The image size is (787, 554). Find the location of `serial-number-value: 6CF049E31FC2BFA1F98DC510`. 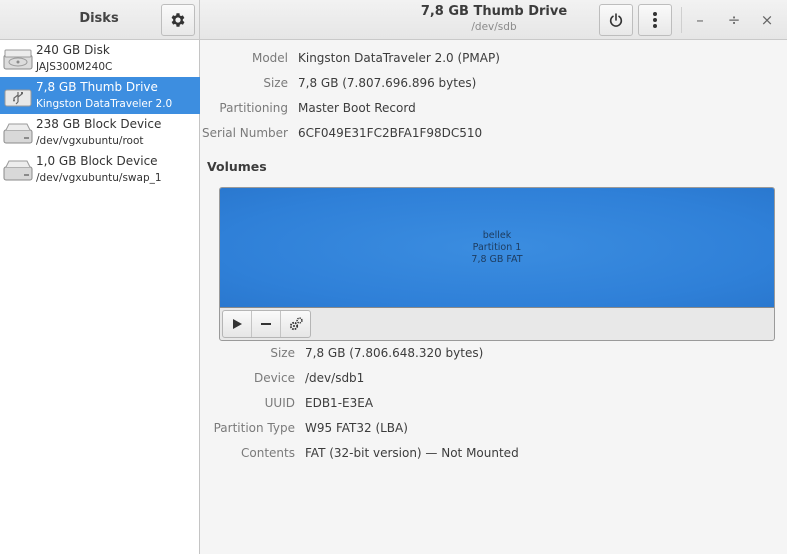

serial-number-value: 6CF049E31FC2BFA1F98DC510 is located at coordinates (390, 133).